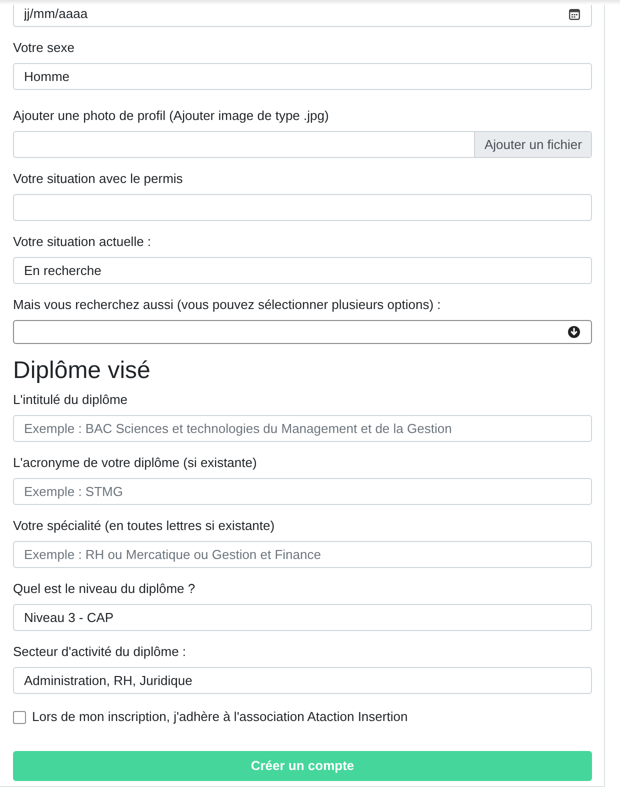 The height and width of the screenshot is (810, 620). I want to click on field-label: Votre situation actuelle :, so click(82, 242).